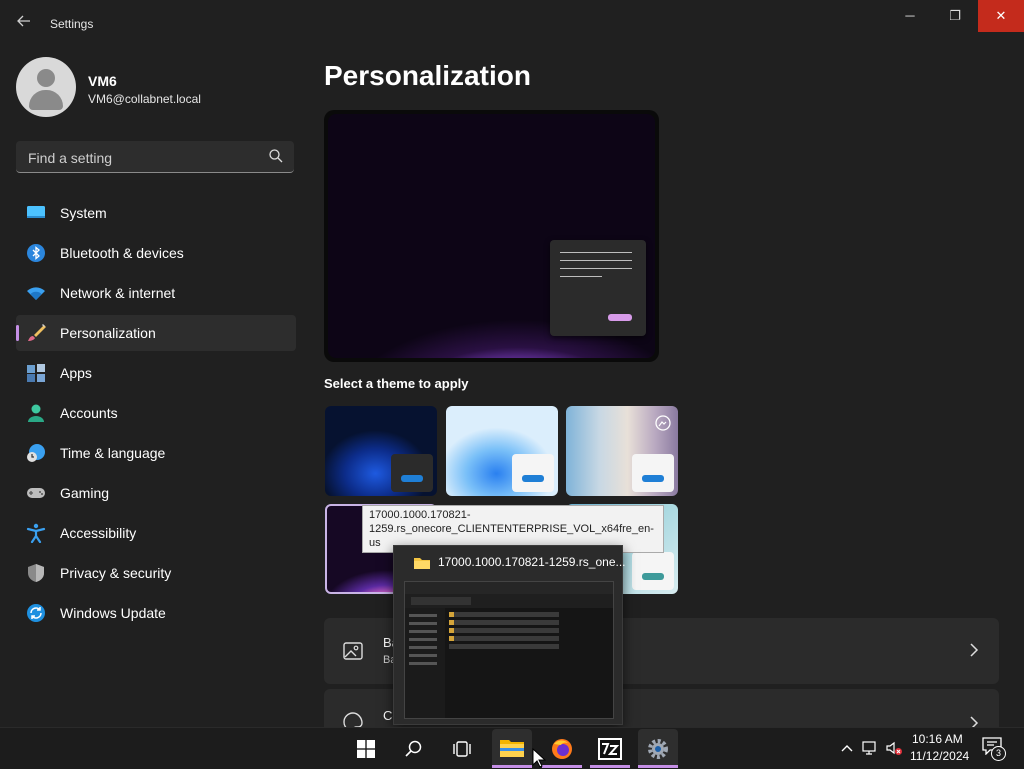 The width and height of the screenshot is (1024, 769). I want to click on windows-logo-icon, so click(366, 749).